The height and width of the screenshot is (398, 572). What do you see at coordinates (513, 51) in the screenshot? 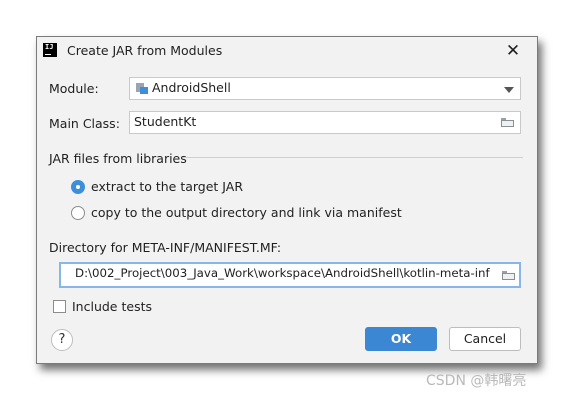
I see `close-icon: ✕` at bounding box center [513, 51].